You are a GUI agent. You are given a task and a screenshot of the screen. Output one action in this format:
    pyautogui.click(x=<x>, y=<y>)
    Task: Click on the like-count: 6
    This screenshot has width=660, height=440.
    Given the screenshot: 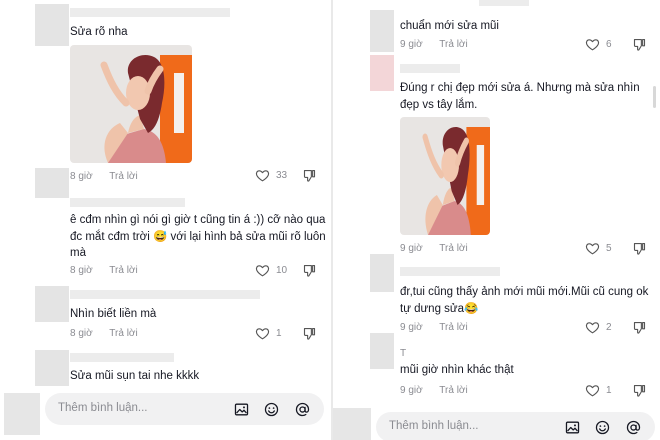 What is the action you would take?
    pyautogui.click(x=609, y=44)
    